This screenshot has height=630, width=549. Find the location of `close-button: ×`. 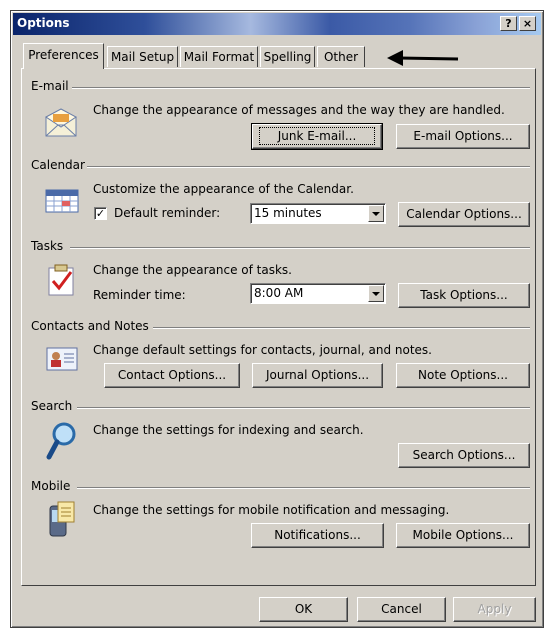

close-button: × is located at coordinates (527, 23).